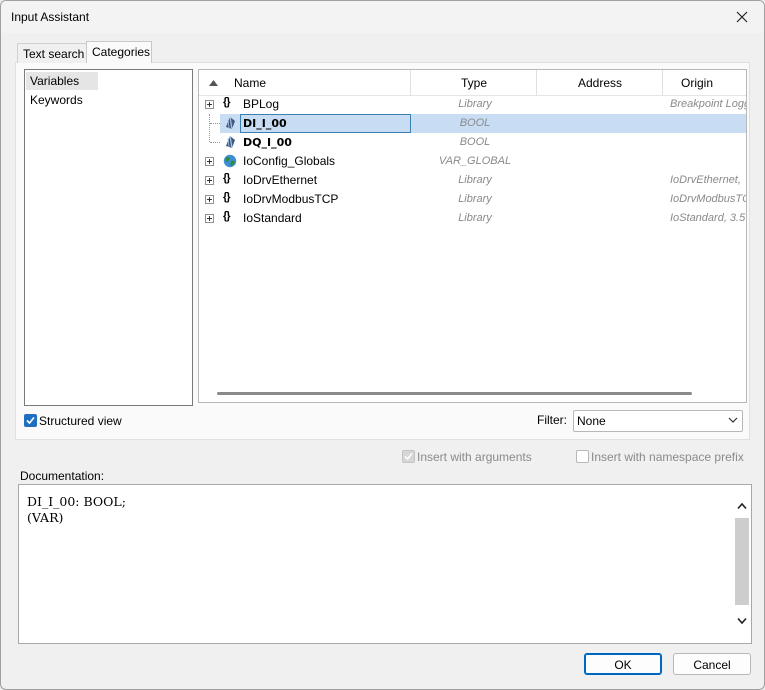 This screenshot has height=690, width=765. I want to click on tree-header: Name Type Address Origin, so click(472, 83).